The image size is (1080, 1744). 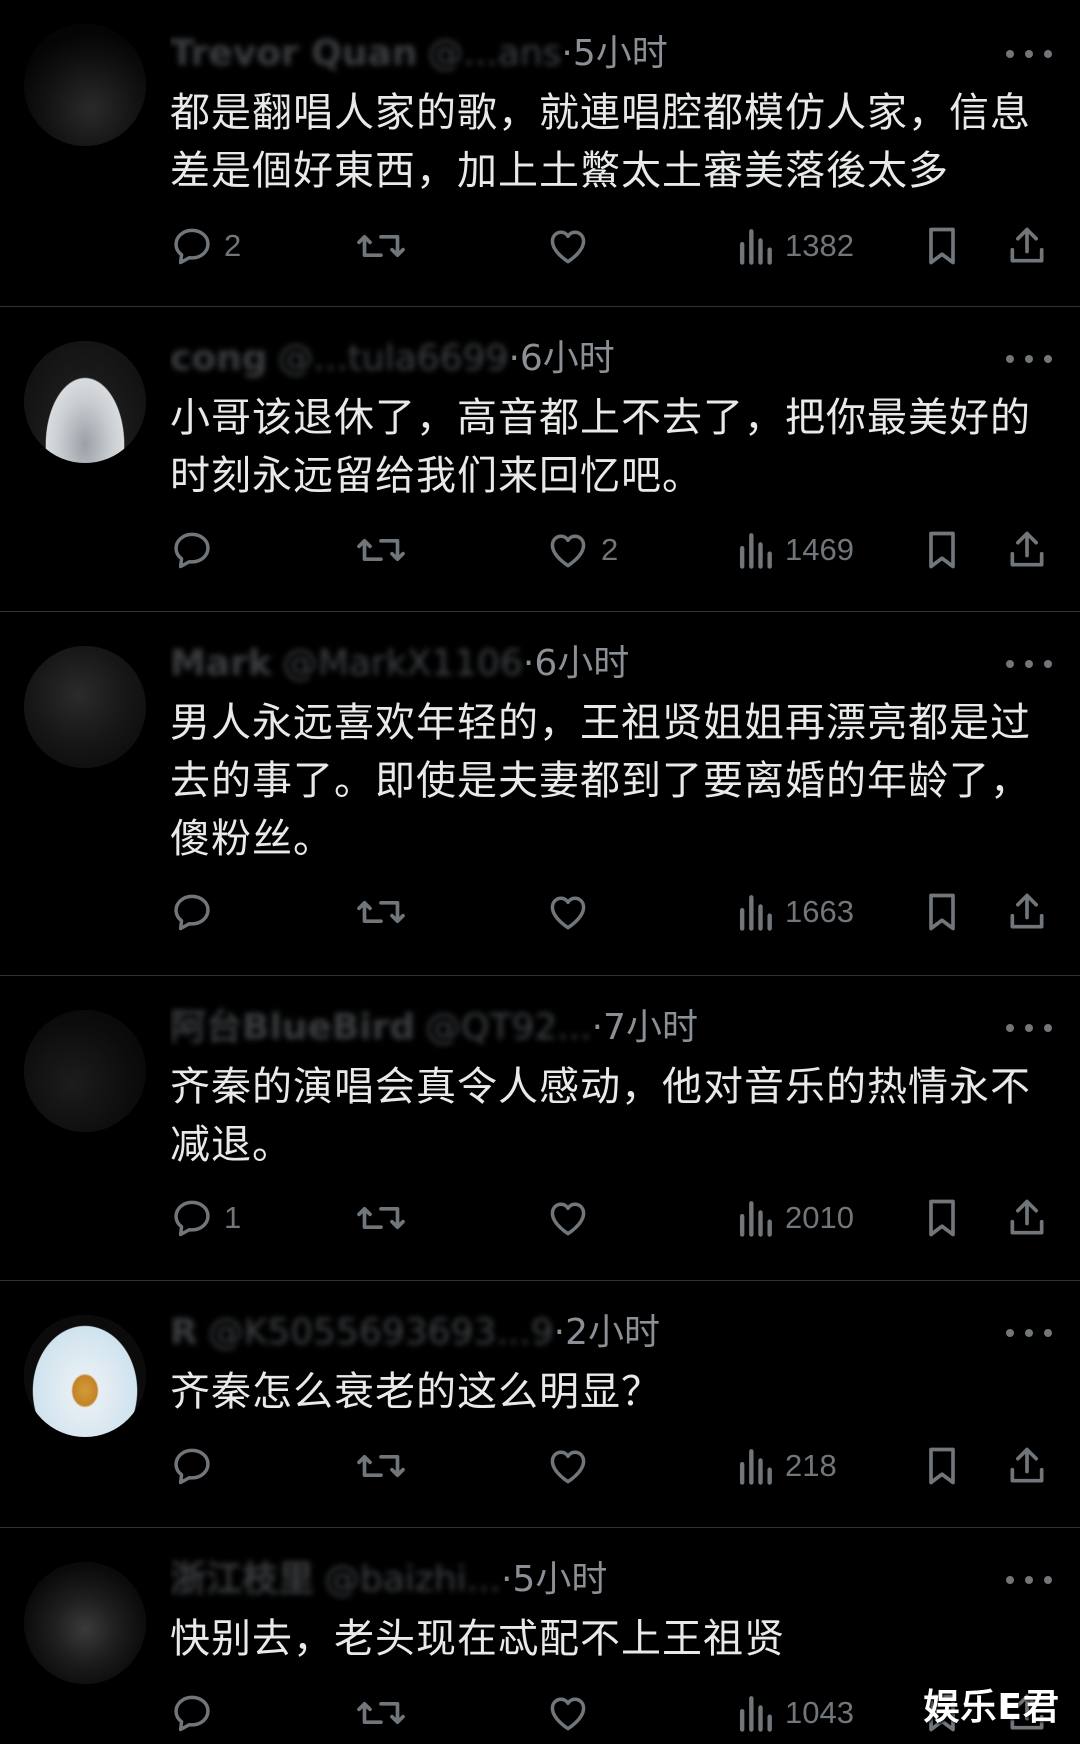 I want to click on author-handle: @K5055693693...9, so click(x=381, y=1332).